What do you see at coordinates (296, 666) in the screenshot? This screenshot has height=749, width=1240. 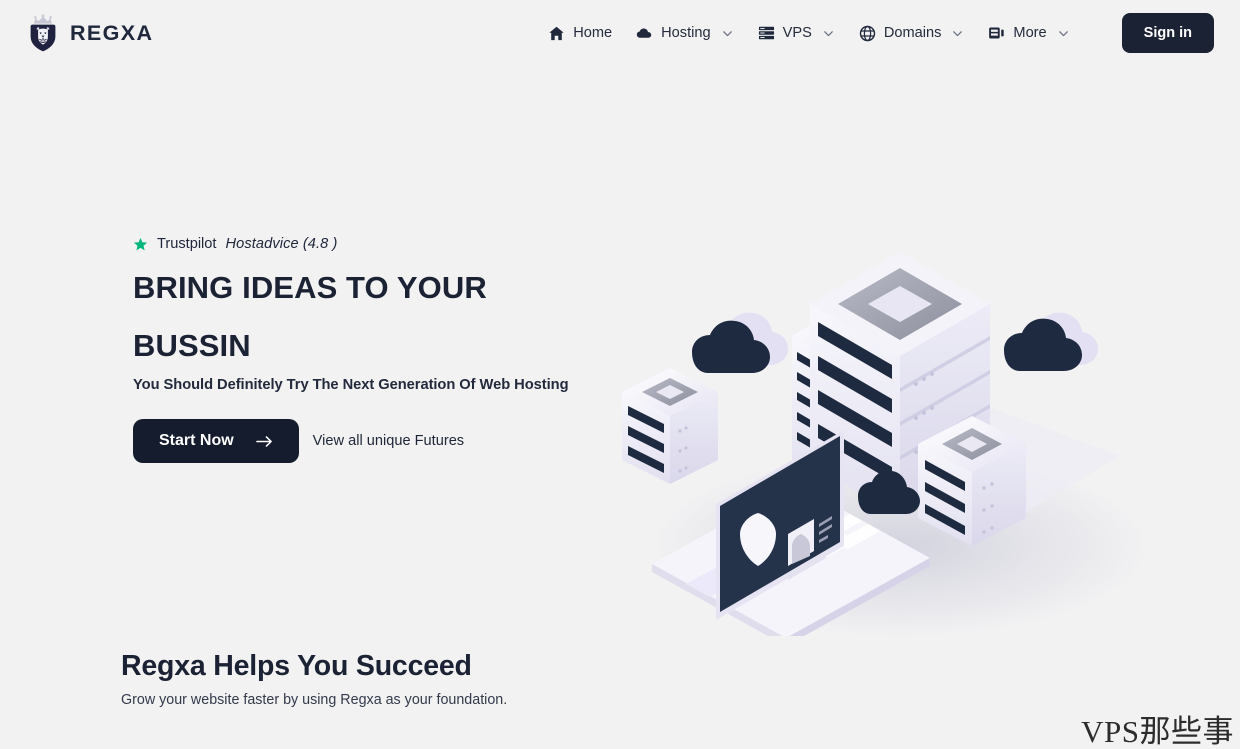 I see `succeed-title: Regxa Helps You Succeed` at bounding box center [296, 666].